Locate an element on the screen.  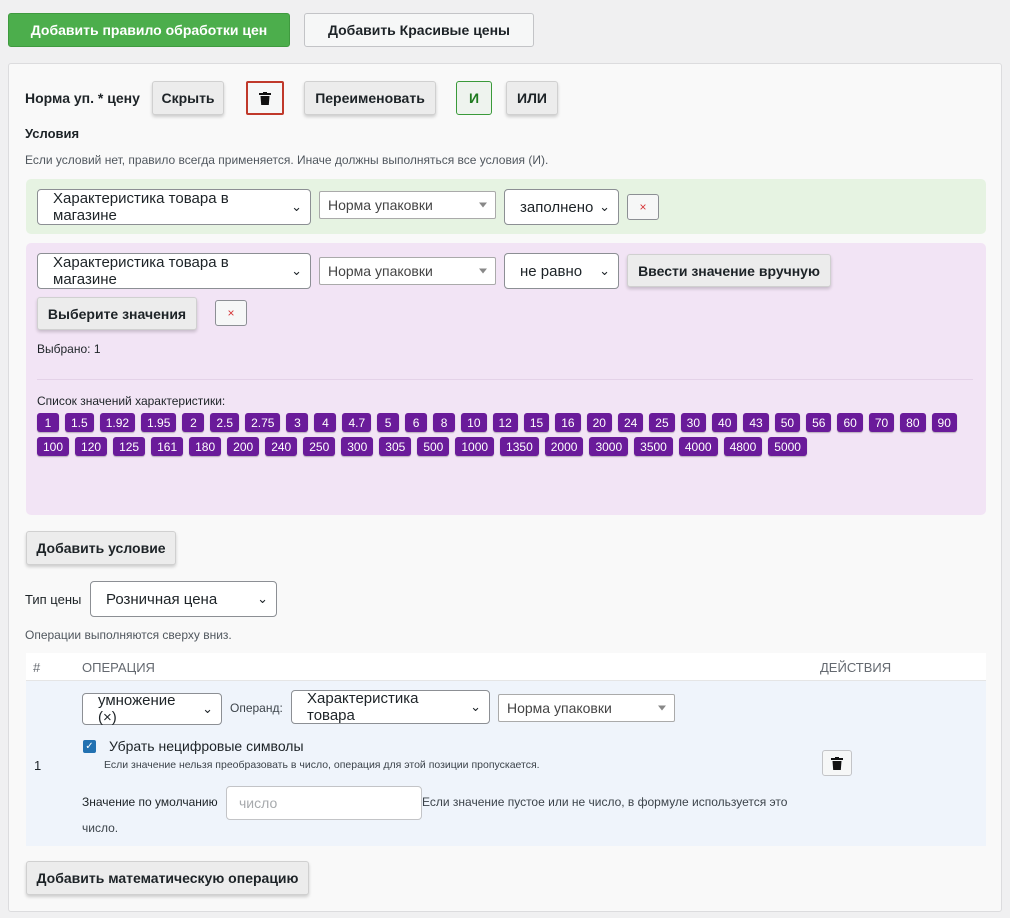
condition-attribute-value: Норма упаковки is located at coordinates (380, 205).